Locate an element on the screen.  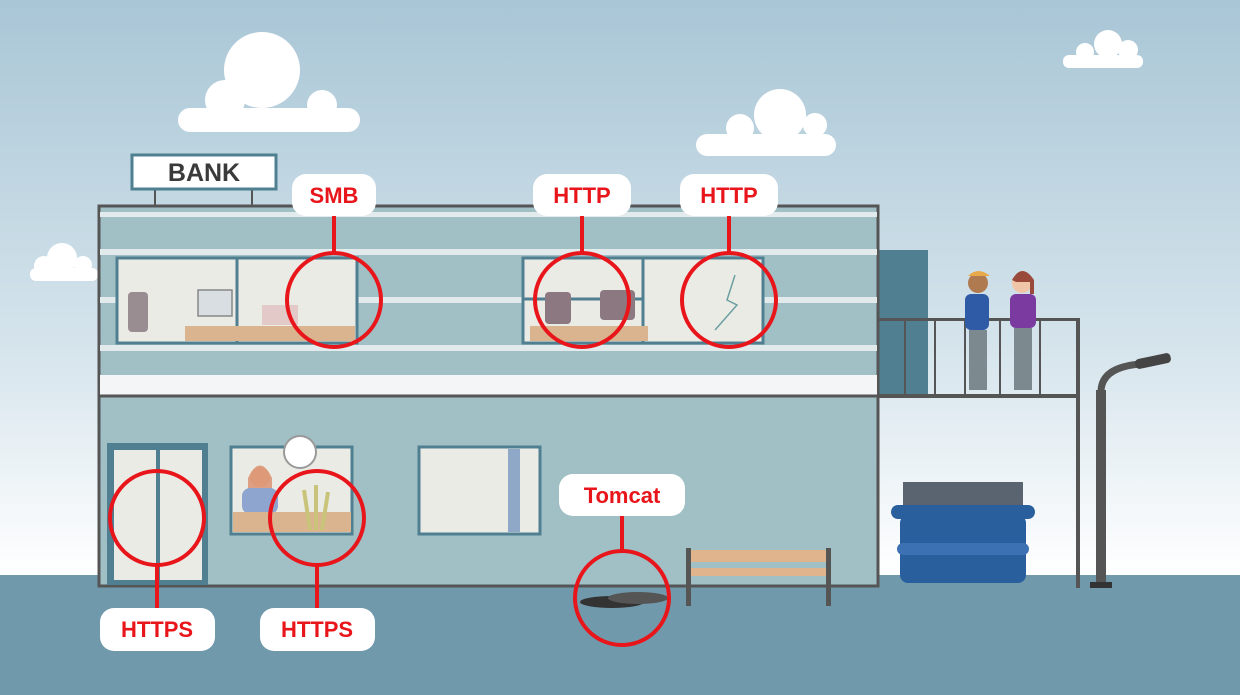
label-http-1: HTTP is located at coordinates (582, 195).